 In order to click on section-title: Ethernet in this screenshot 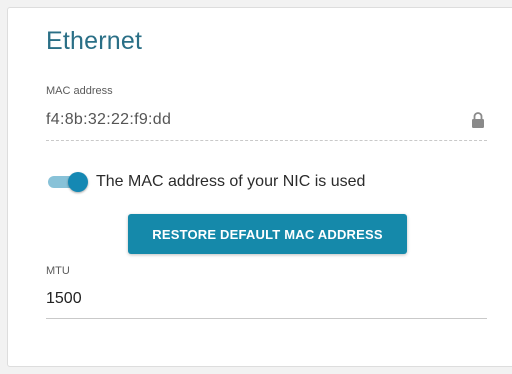, I will do `click(94, 41)`.